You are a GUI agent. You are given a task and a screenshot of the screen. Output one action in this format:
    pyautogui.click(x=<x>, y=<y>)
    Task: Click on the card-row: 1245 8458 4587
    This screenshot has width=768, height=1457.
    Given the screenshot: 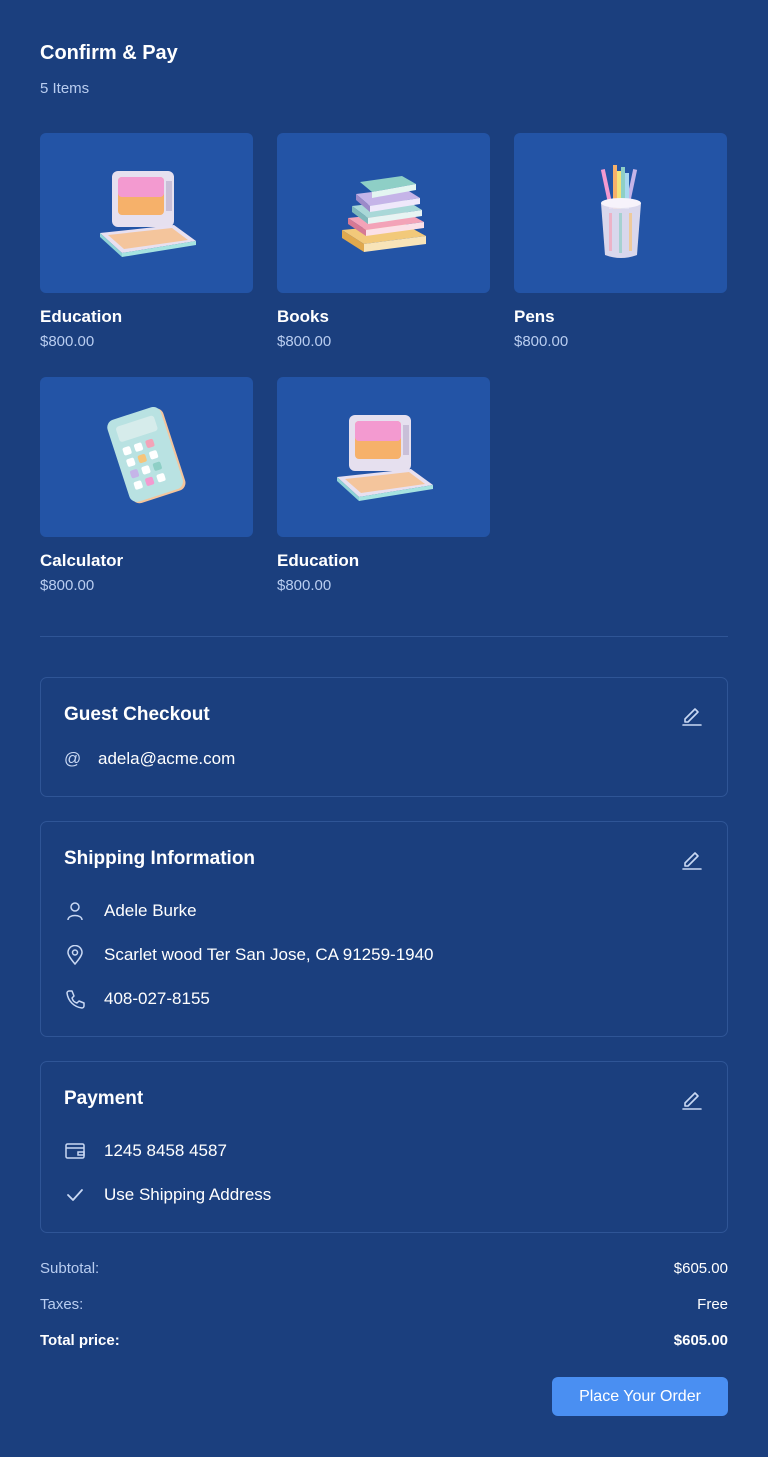 What is the action you would take?
    pyautogui.click(x=145, y=1151)
    